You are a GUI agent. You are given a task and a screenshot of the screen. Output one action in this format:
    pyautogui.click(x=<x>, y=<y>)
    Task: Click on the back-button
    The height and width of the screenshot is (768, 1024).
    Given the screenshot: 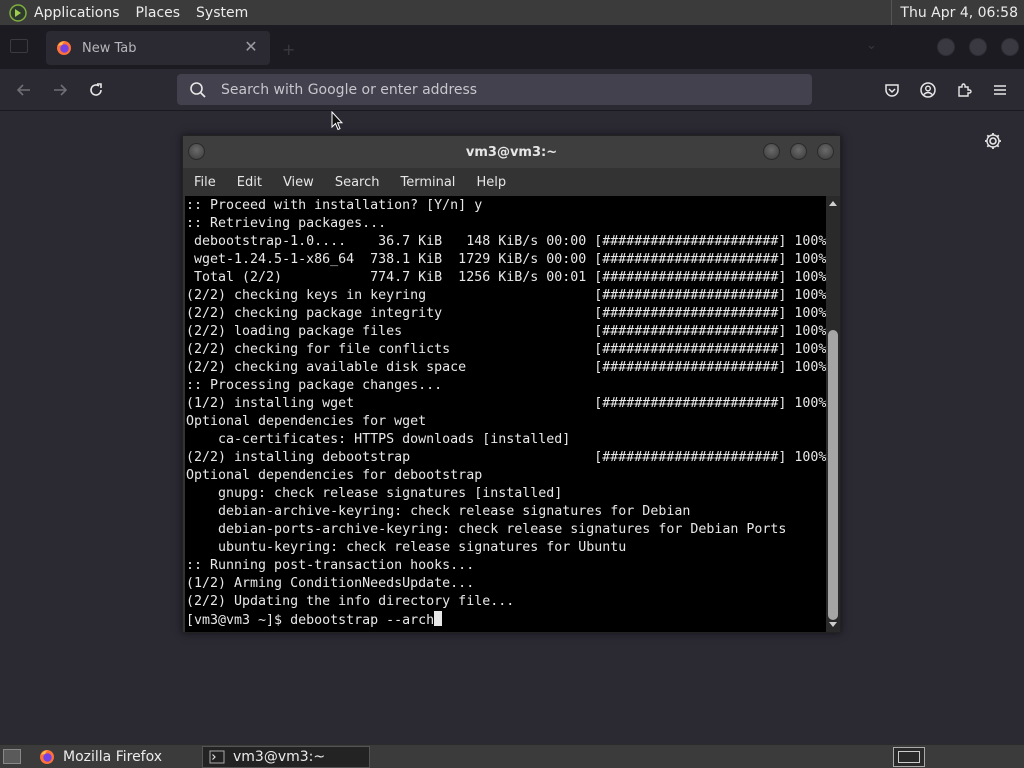 What is the action you would take?
    pyautogui.click(x=24, y=90)
    